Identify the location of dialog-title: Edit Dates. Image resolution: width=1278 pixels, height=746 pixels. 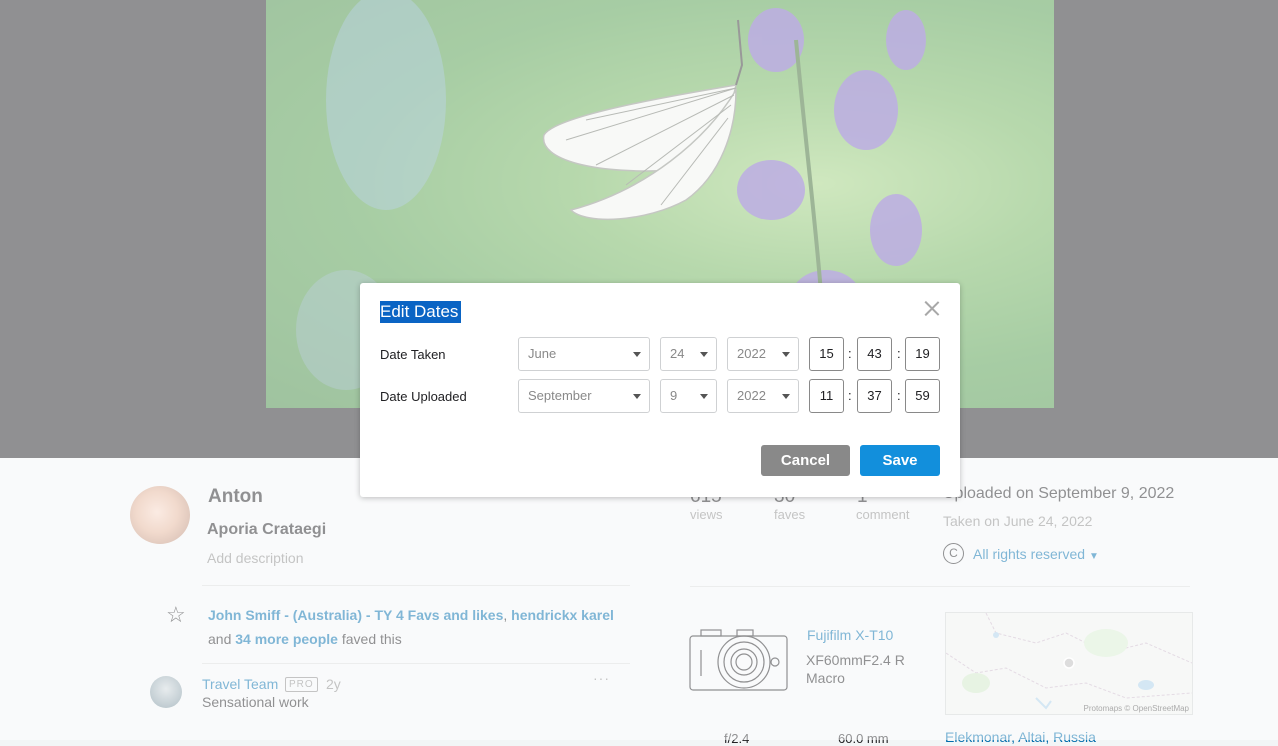
(421, 312).